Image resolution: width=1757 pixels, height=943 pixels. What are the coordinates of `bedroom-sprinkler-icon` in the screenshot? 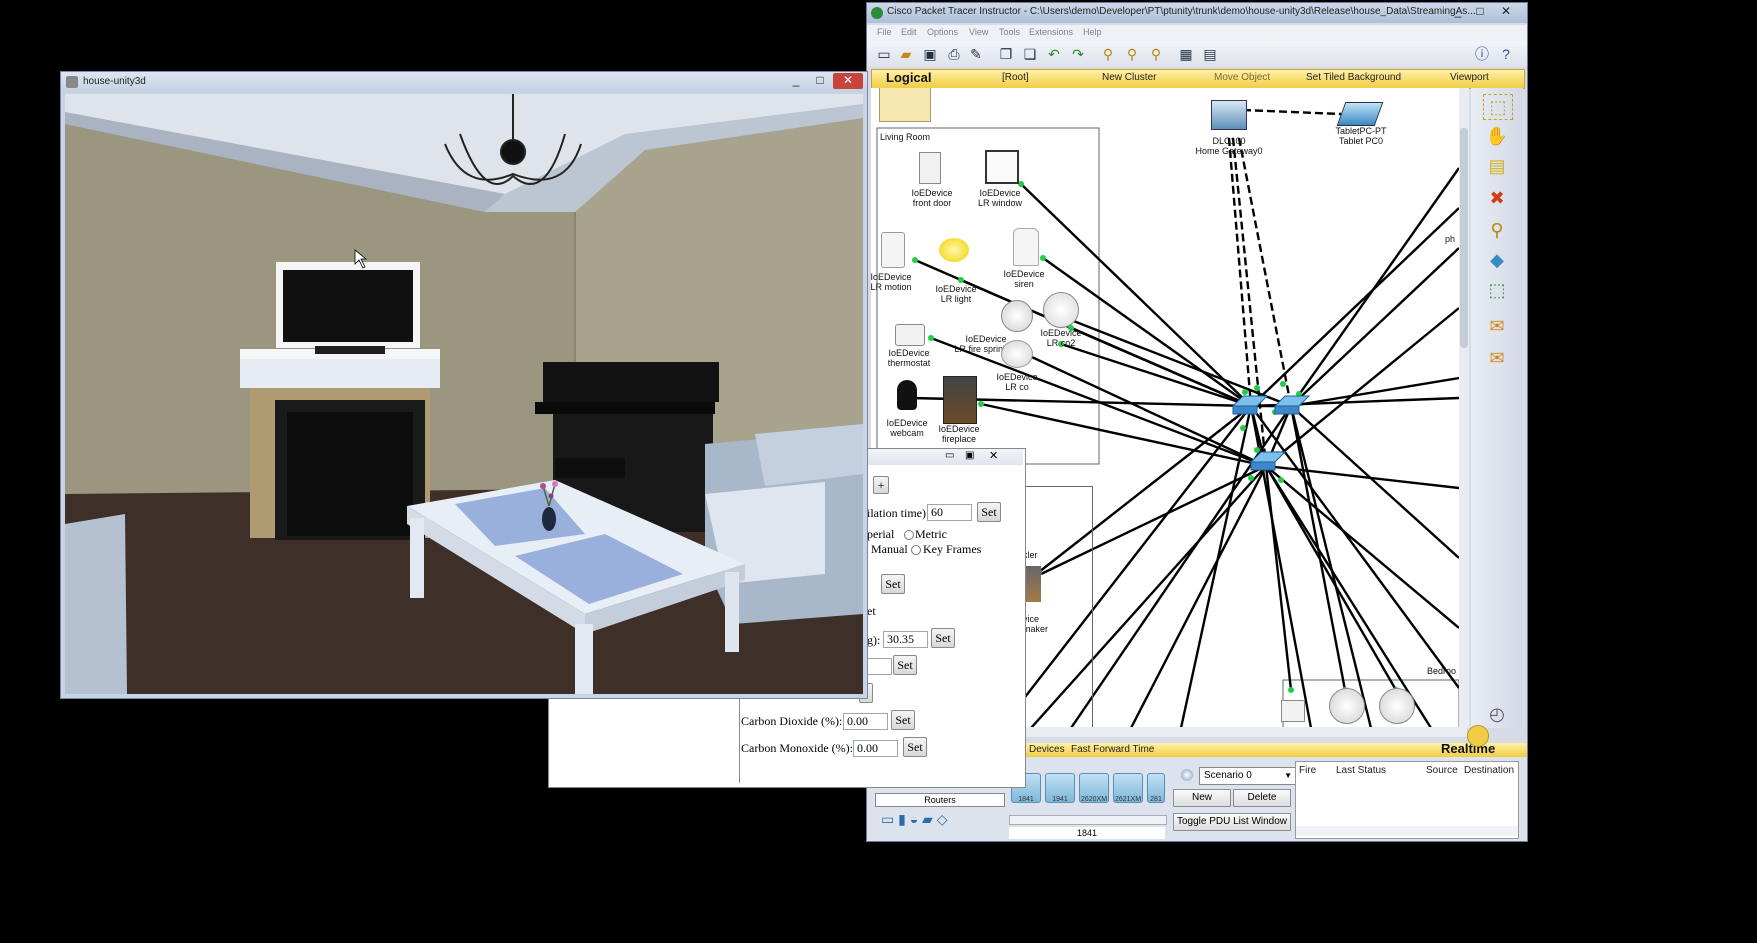 It's located at (1347, 706).